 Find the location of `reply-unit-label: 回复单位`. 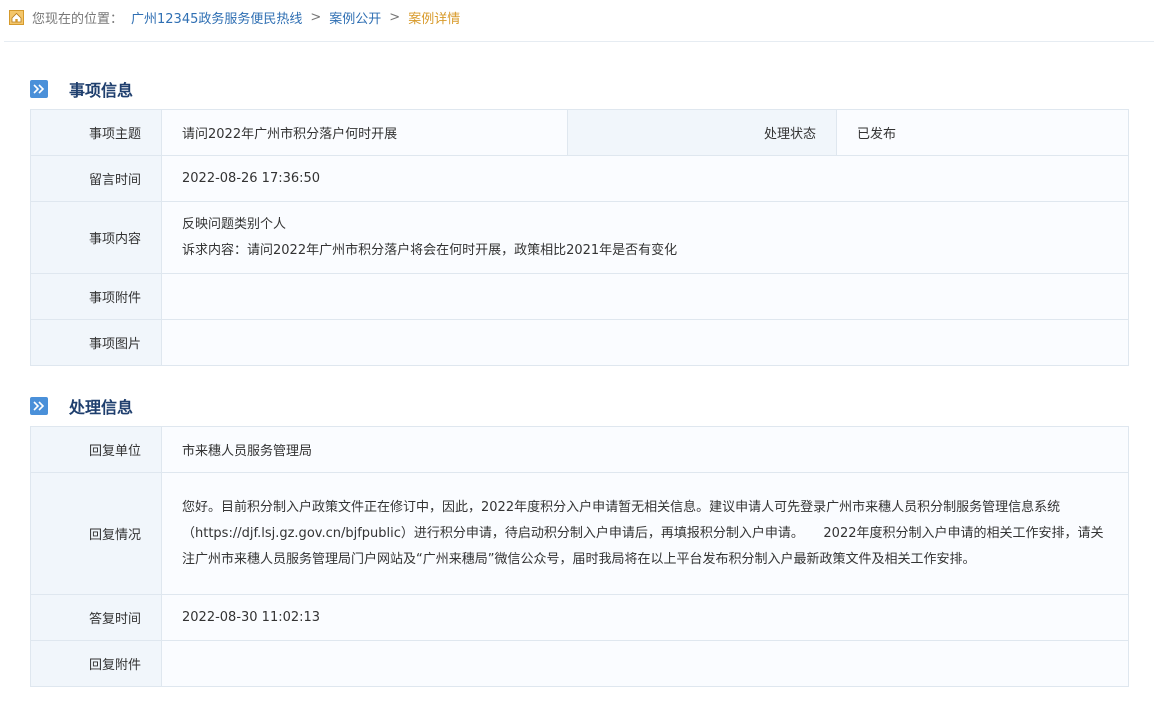

reply-unit-label: 回复单位 is located at coordinates (96, 449).